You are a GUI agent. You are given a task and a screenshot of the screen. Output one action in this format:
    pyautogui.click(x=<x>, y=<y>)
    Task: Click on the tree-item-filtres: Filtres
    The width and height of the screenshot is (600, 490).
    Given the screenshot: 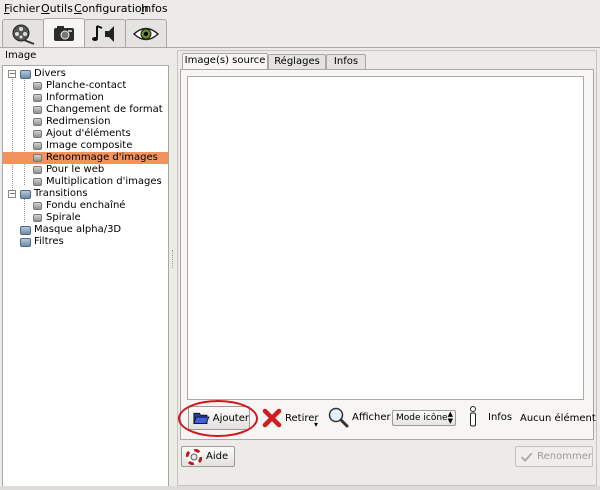 What is the action you would take?
    pyautogui.click(x=85, y=242)
    